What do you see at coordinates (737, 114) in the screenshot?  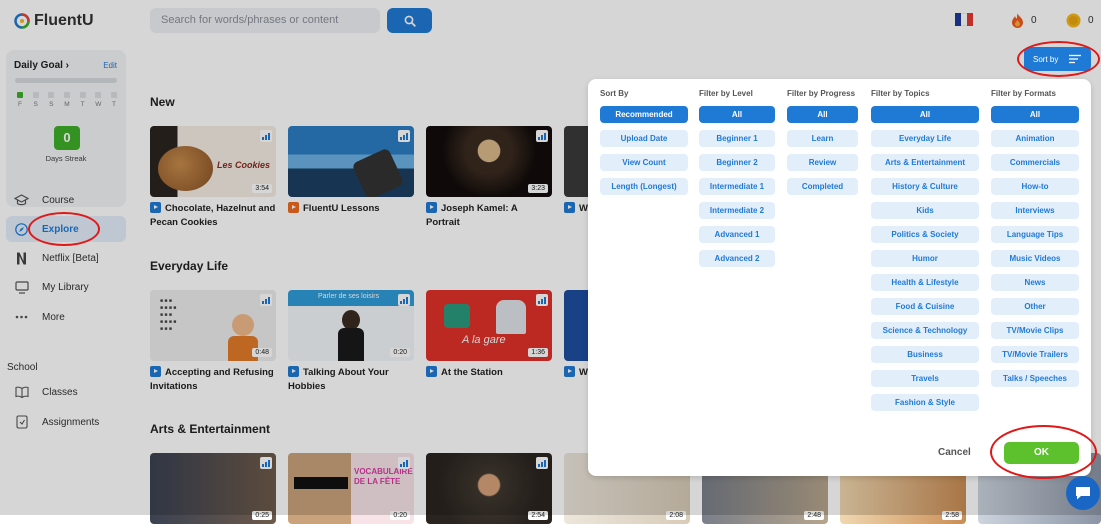 I see `level-option-all: All` at bounding box center [737, 114].